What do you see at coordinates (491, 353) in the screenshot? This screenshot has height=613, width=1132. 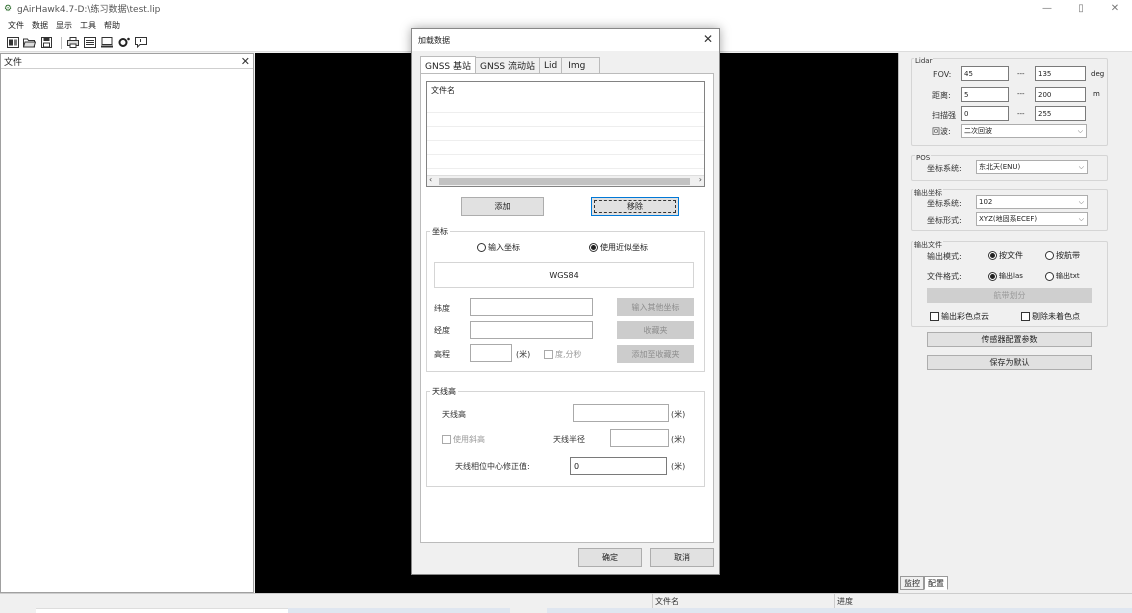 I see `height-input` at bounding box center [491, 353].